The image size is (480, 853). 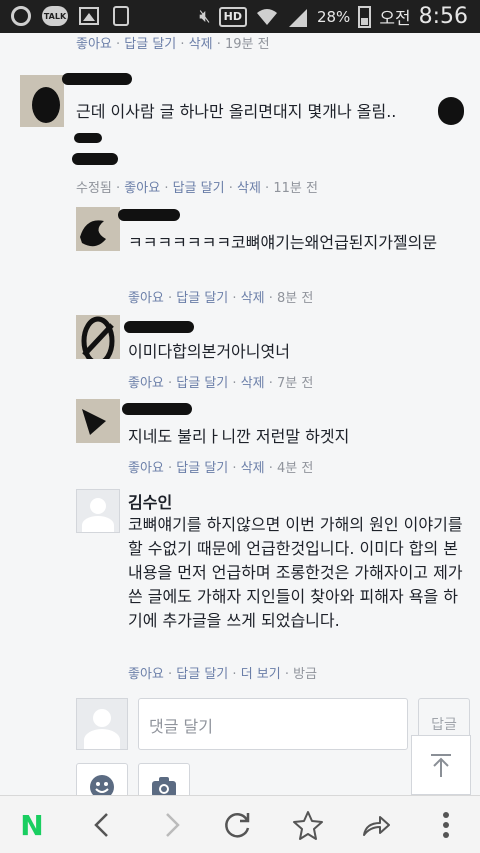 I want to click on comment-time: 11분 전, so click(x=295, y=188).